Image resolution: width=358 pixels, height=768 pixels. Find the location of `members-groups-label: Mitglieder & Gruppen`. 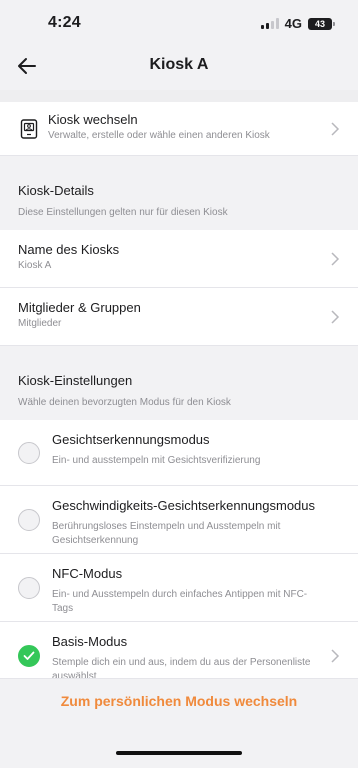

members-groups-label: Mitglieder & Gruppen is located at coordinates (79, 307).